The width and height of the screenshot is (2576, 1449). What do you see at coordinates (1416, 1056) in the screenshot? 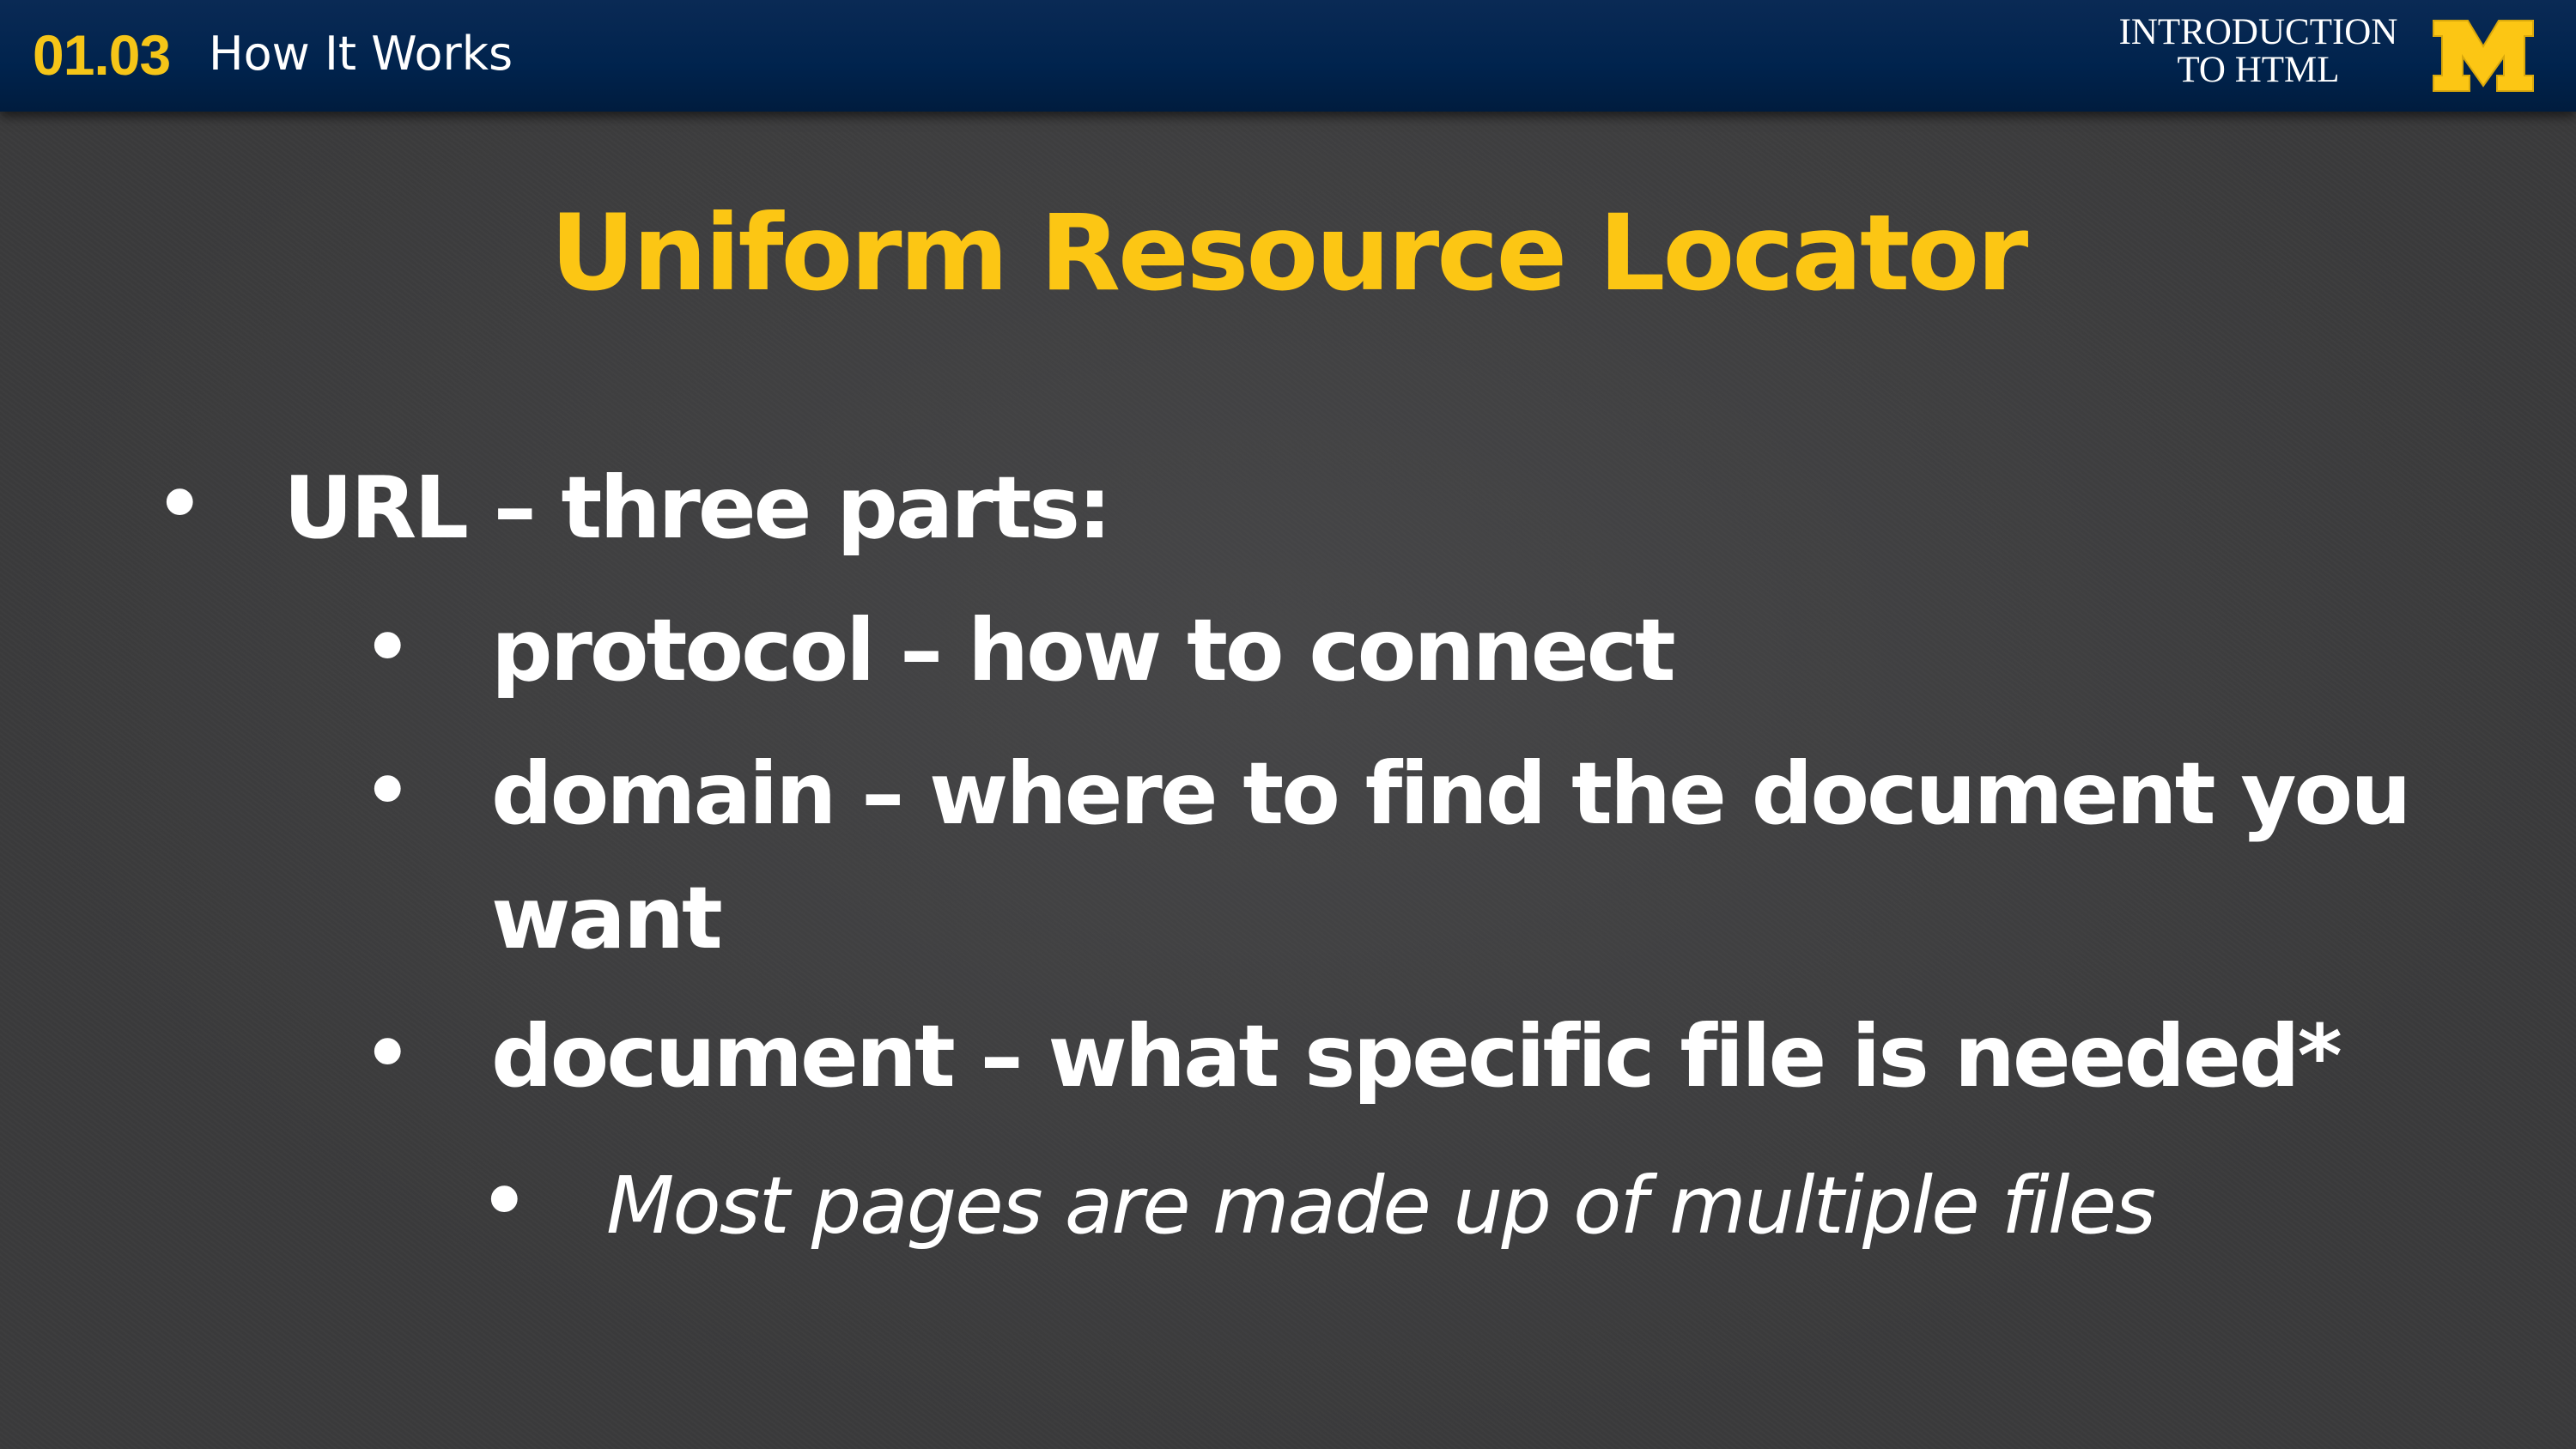
I see `bullet-document: document – what specific file is needed*` at bounding box center [1416, 1056].